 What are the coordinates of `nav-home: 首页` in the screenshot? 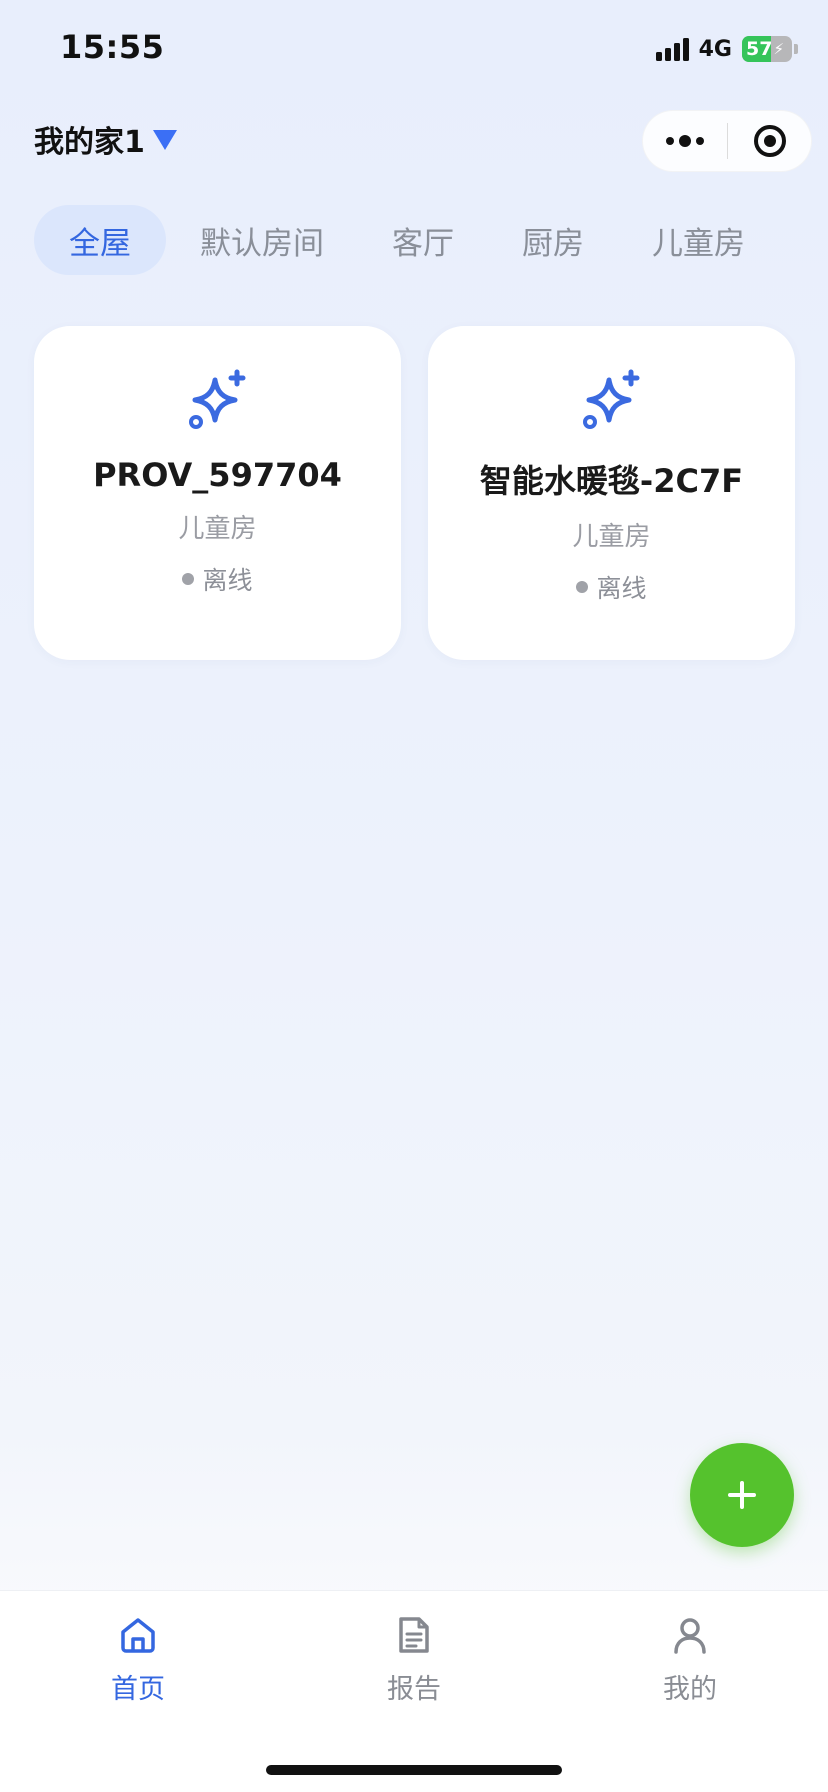 It's located at (138, 1659).